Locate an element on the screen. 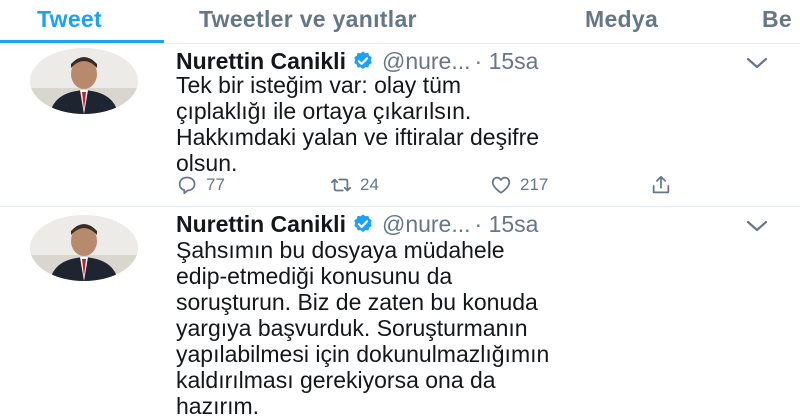 This screenshot has width=800, height=419. tab-likes: Be is located at coordinates (777, 19).